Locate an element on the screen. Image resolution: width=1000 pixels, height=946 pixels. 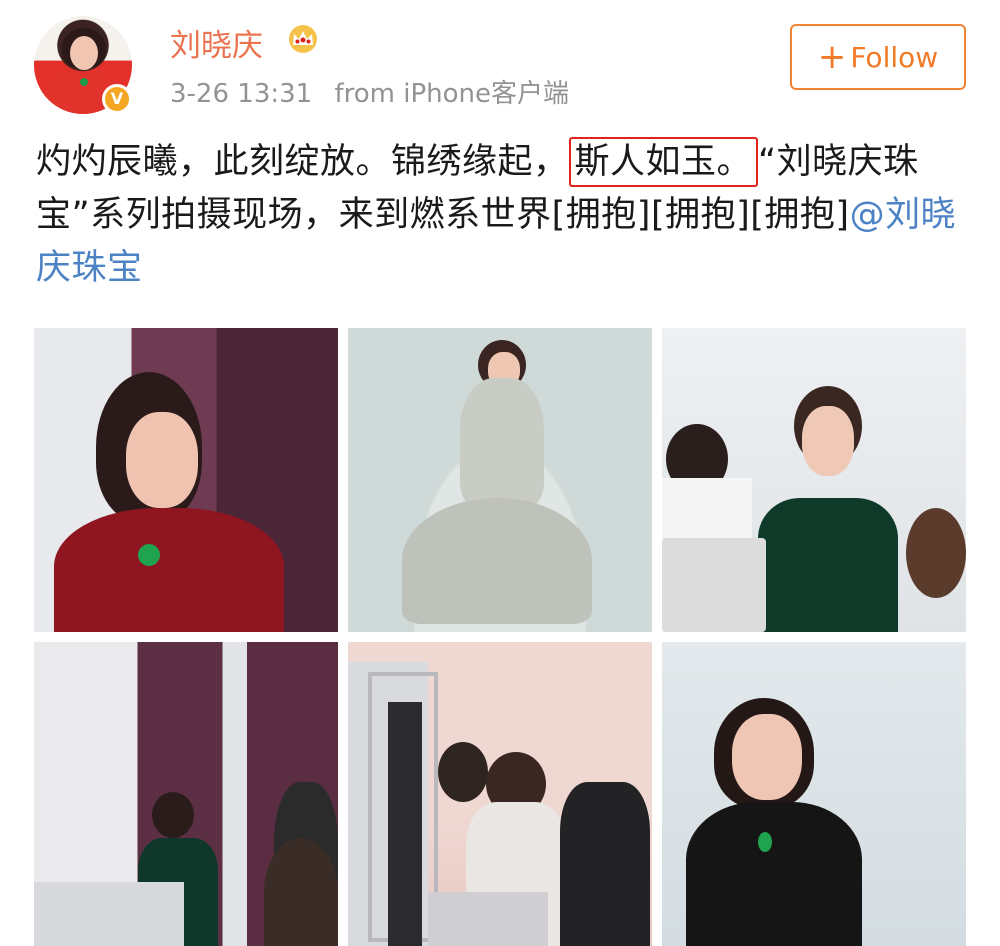
photo-white-gown-fullbody is located at coordinates (500, 480).